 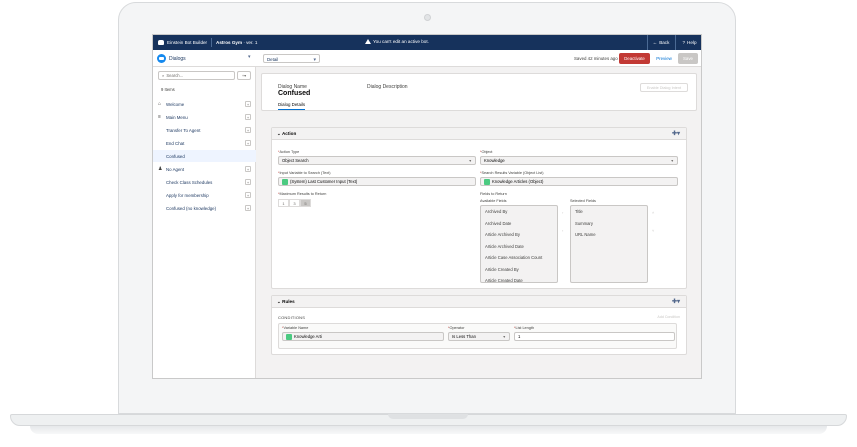 I want to click on max-results-option: 3, so click(x=294, y=203).